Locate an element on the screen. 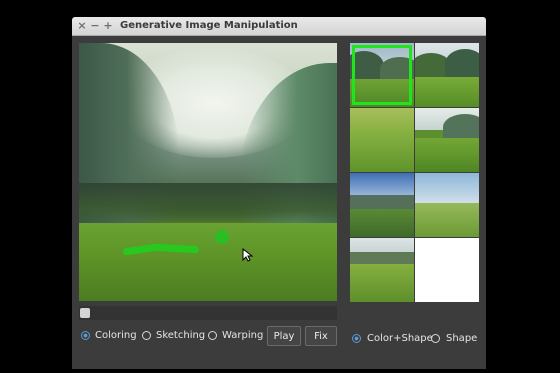  radio-color-shape is located at coordinates (356, 338).